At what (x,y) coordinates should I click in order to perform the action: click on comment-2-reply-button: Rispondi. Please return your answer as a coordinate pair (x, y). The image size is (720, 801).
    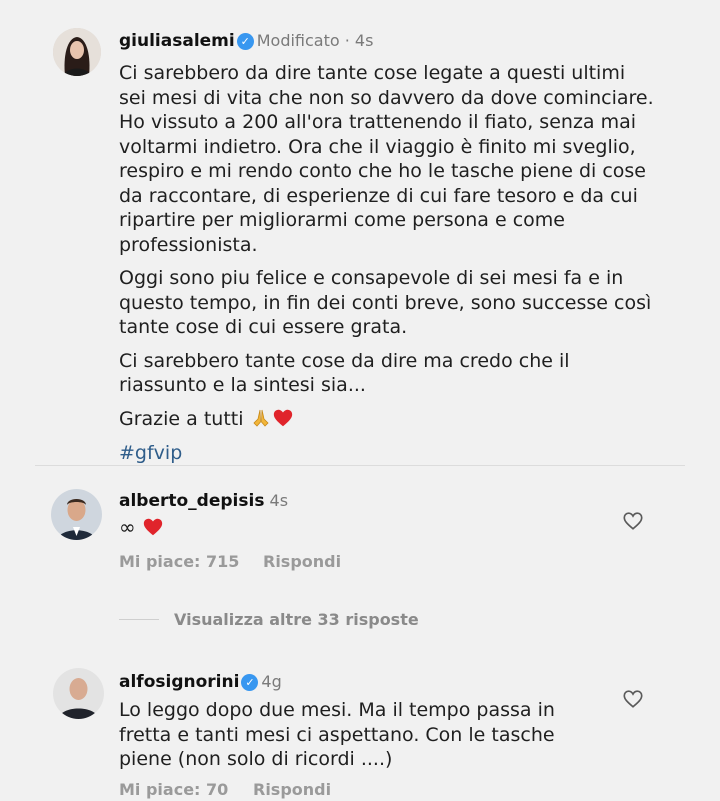
    Looking at the image, I should click on (292, 789).